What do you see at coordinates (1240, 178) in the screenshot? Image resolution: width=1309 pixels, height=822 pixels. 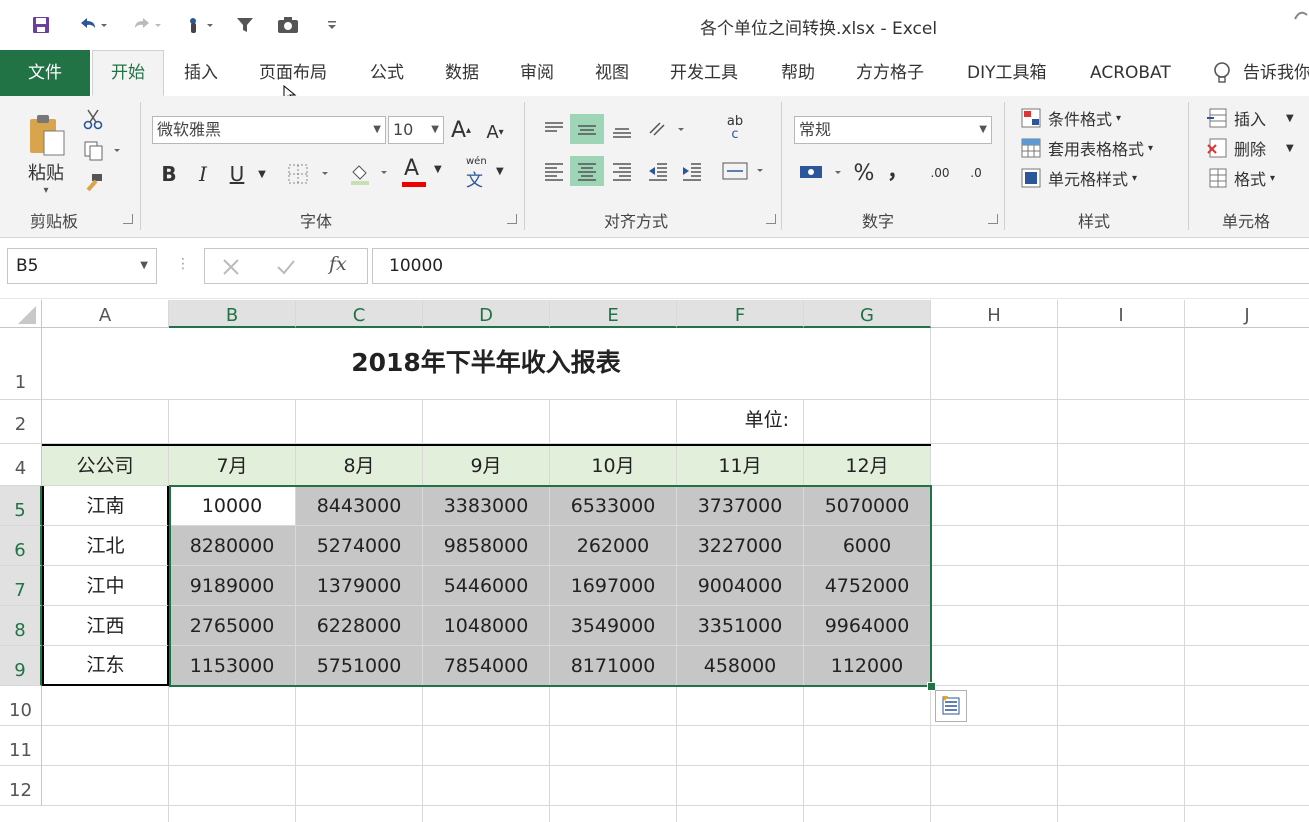 I see `format-cells-button: 格式 ▾` at bounding box center [1240, 178].